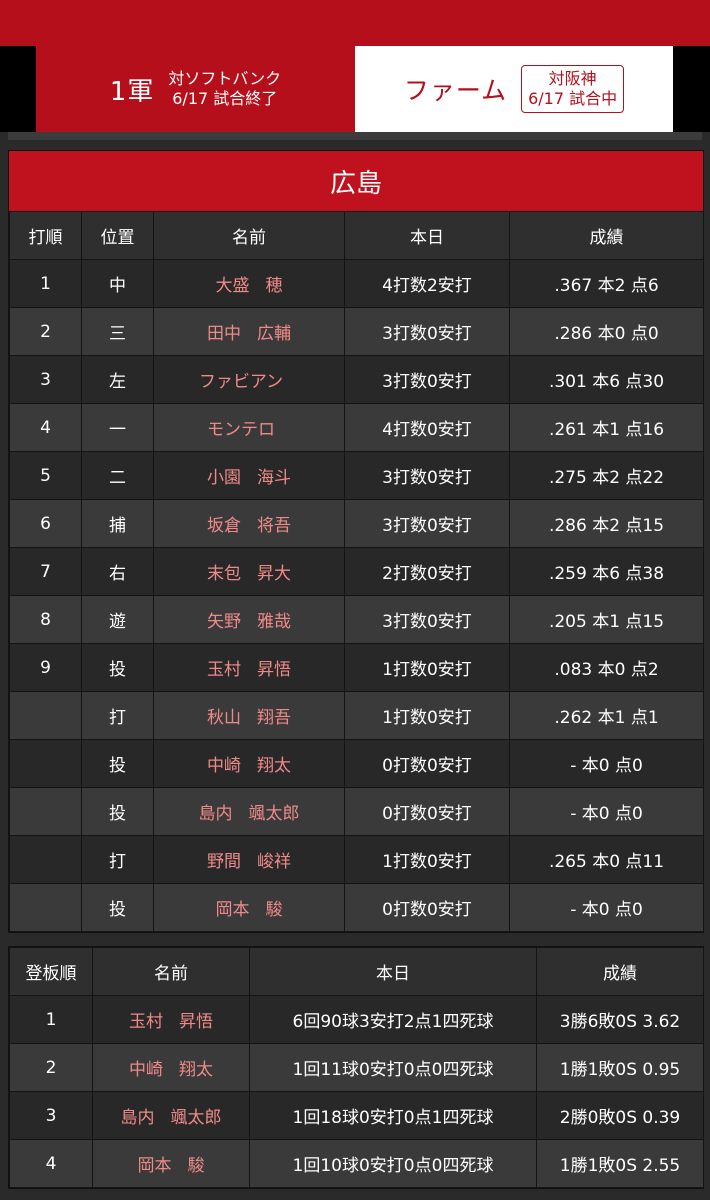  I want to click on player-first-name: 広輔, so click(274, 334).